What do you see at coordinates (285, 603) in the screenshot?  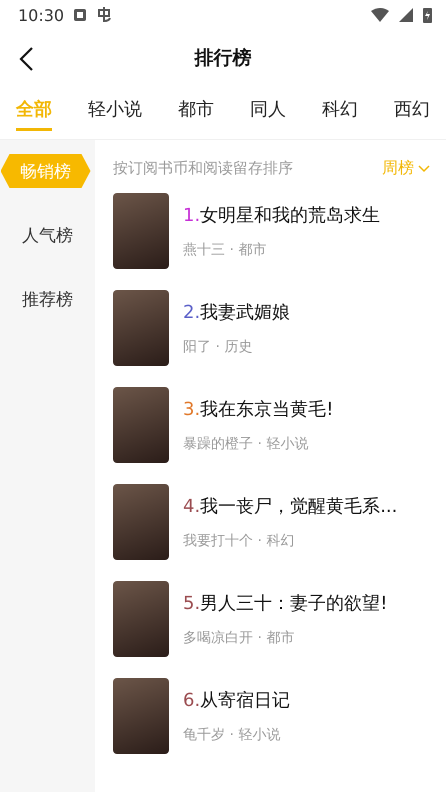 I see `book-title: 5.男人三十：妻子的欲望!` at bounding box center [285, 603].